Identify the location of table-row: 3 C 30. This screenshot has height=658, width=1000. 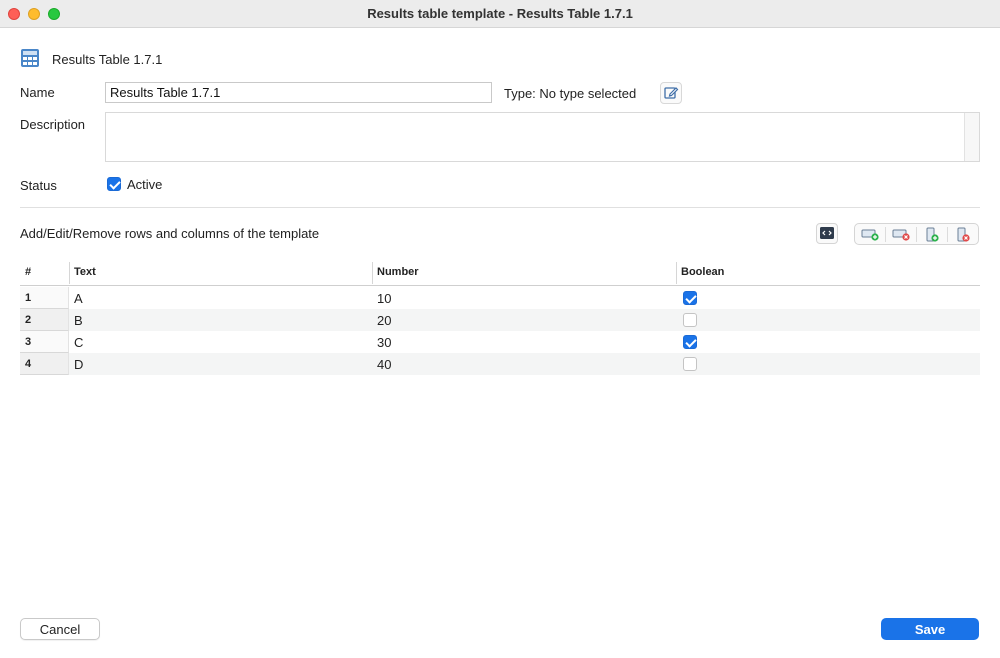
(500, 342).